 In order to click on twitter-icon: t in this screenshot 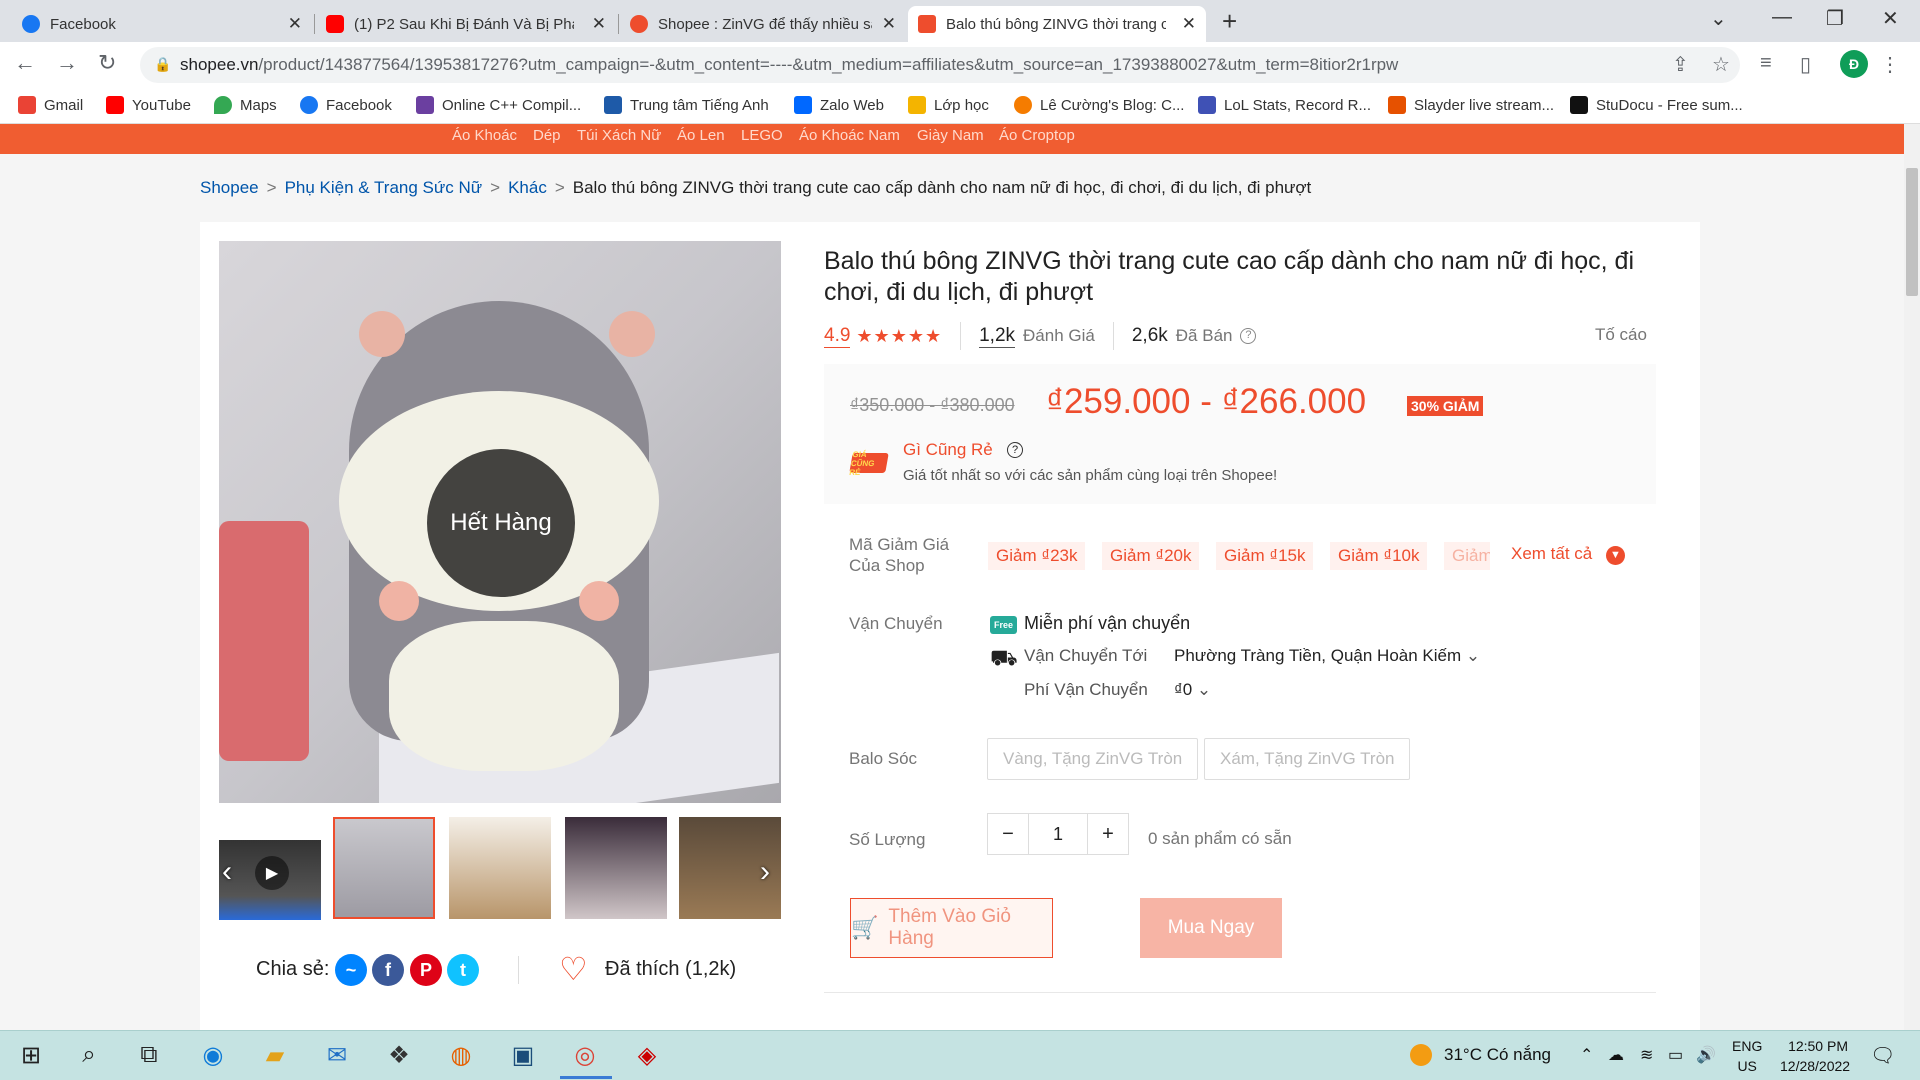, I will do `click(463, 970)`.